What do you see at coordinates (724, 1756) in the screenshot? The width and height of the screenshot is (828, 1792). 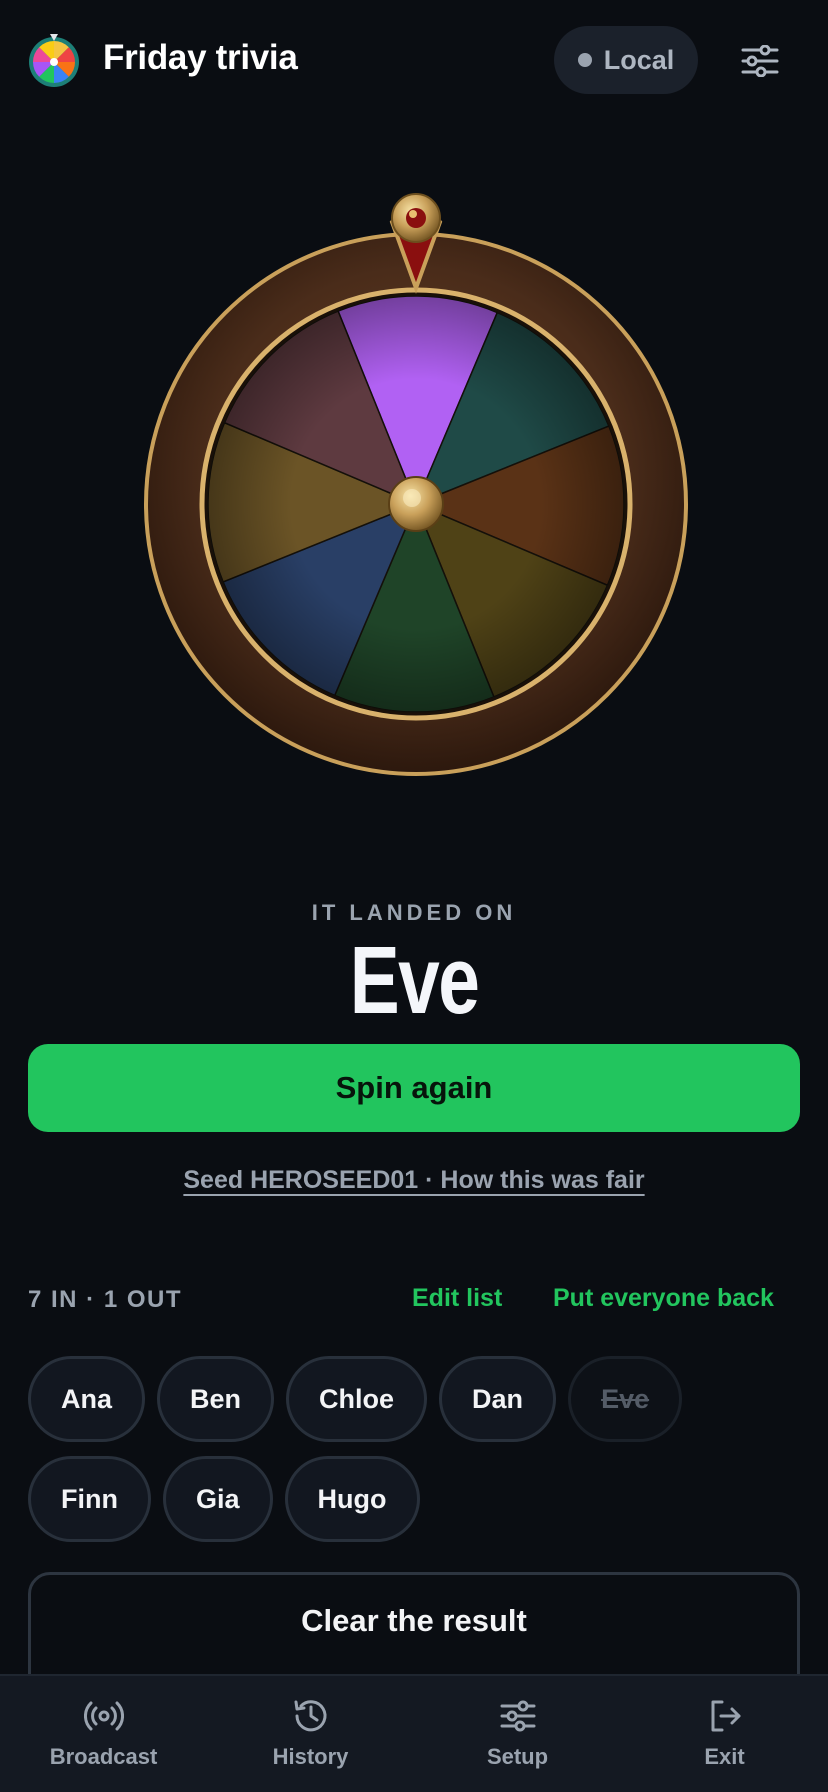 I see `nav-label: Exit` at bounding box center [724, 1756].